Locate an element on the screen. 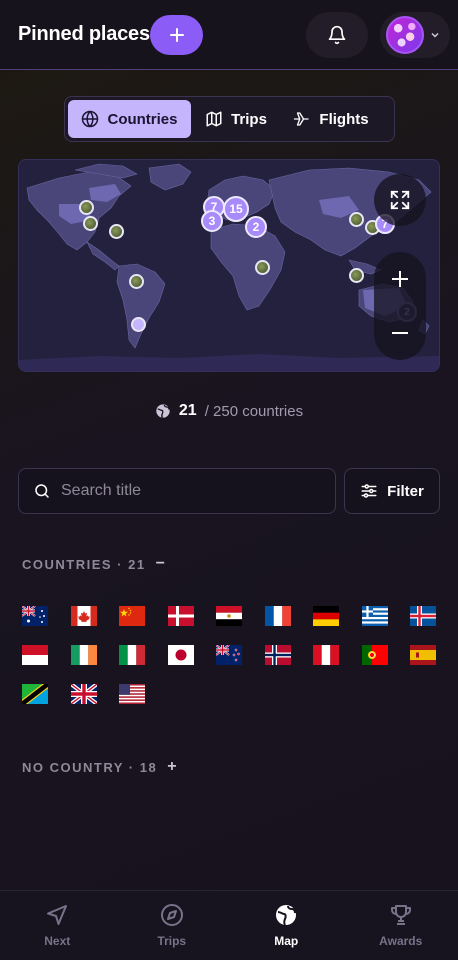 The height and width of the screenshot is (960, 458). tab-countries-label: Countries is located at coordinates (142, 119).